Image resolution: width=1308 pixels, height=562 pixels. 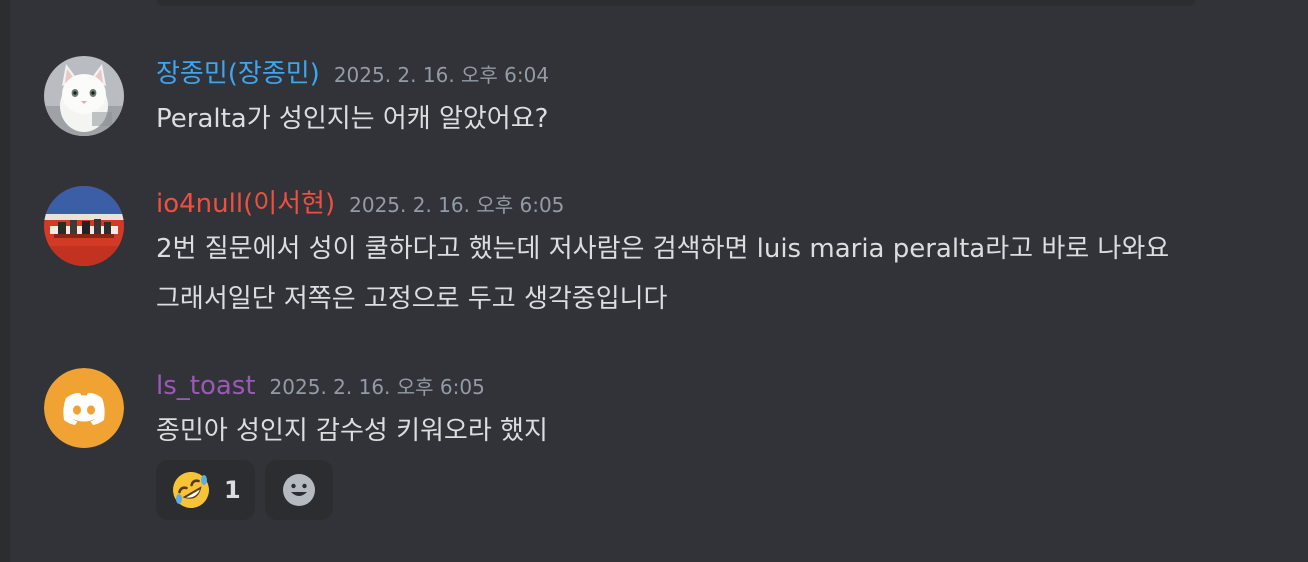 I want to click on discord-default-avatar-icon, so click(x=84, y=408).